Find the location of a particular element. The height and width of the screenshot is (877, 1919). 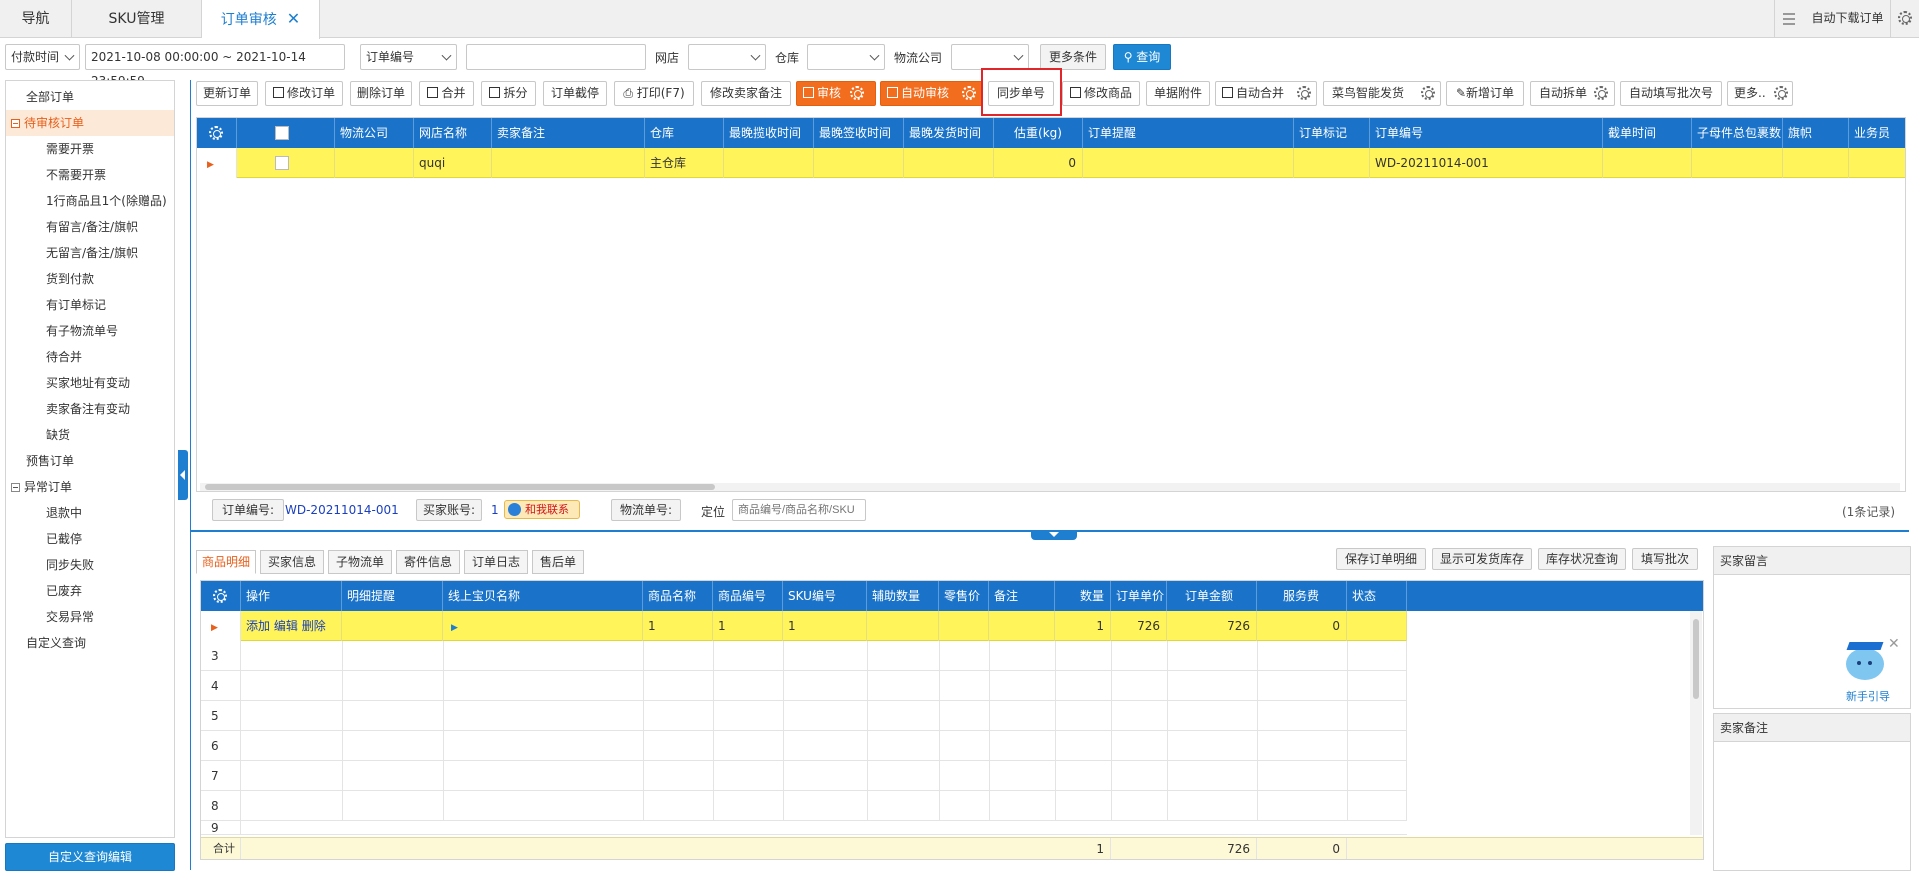

sidebar-item-all: 全部订单 is located at coordinates (50, 97).